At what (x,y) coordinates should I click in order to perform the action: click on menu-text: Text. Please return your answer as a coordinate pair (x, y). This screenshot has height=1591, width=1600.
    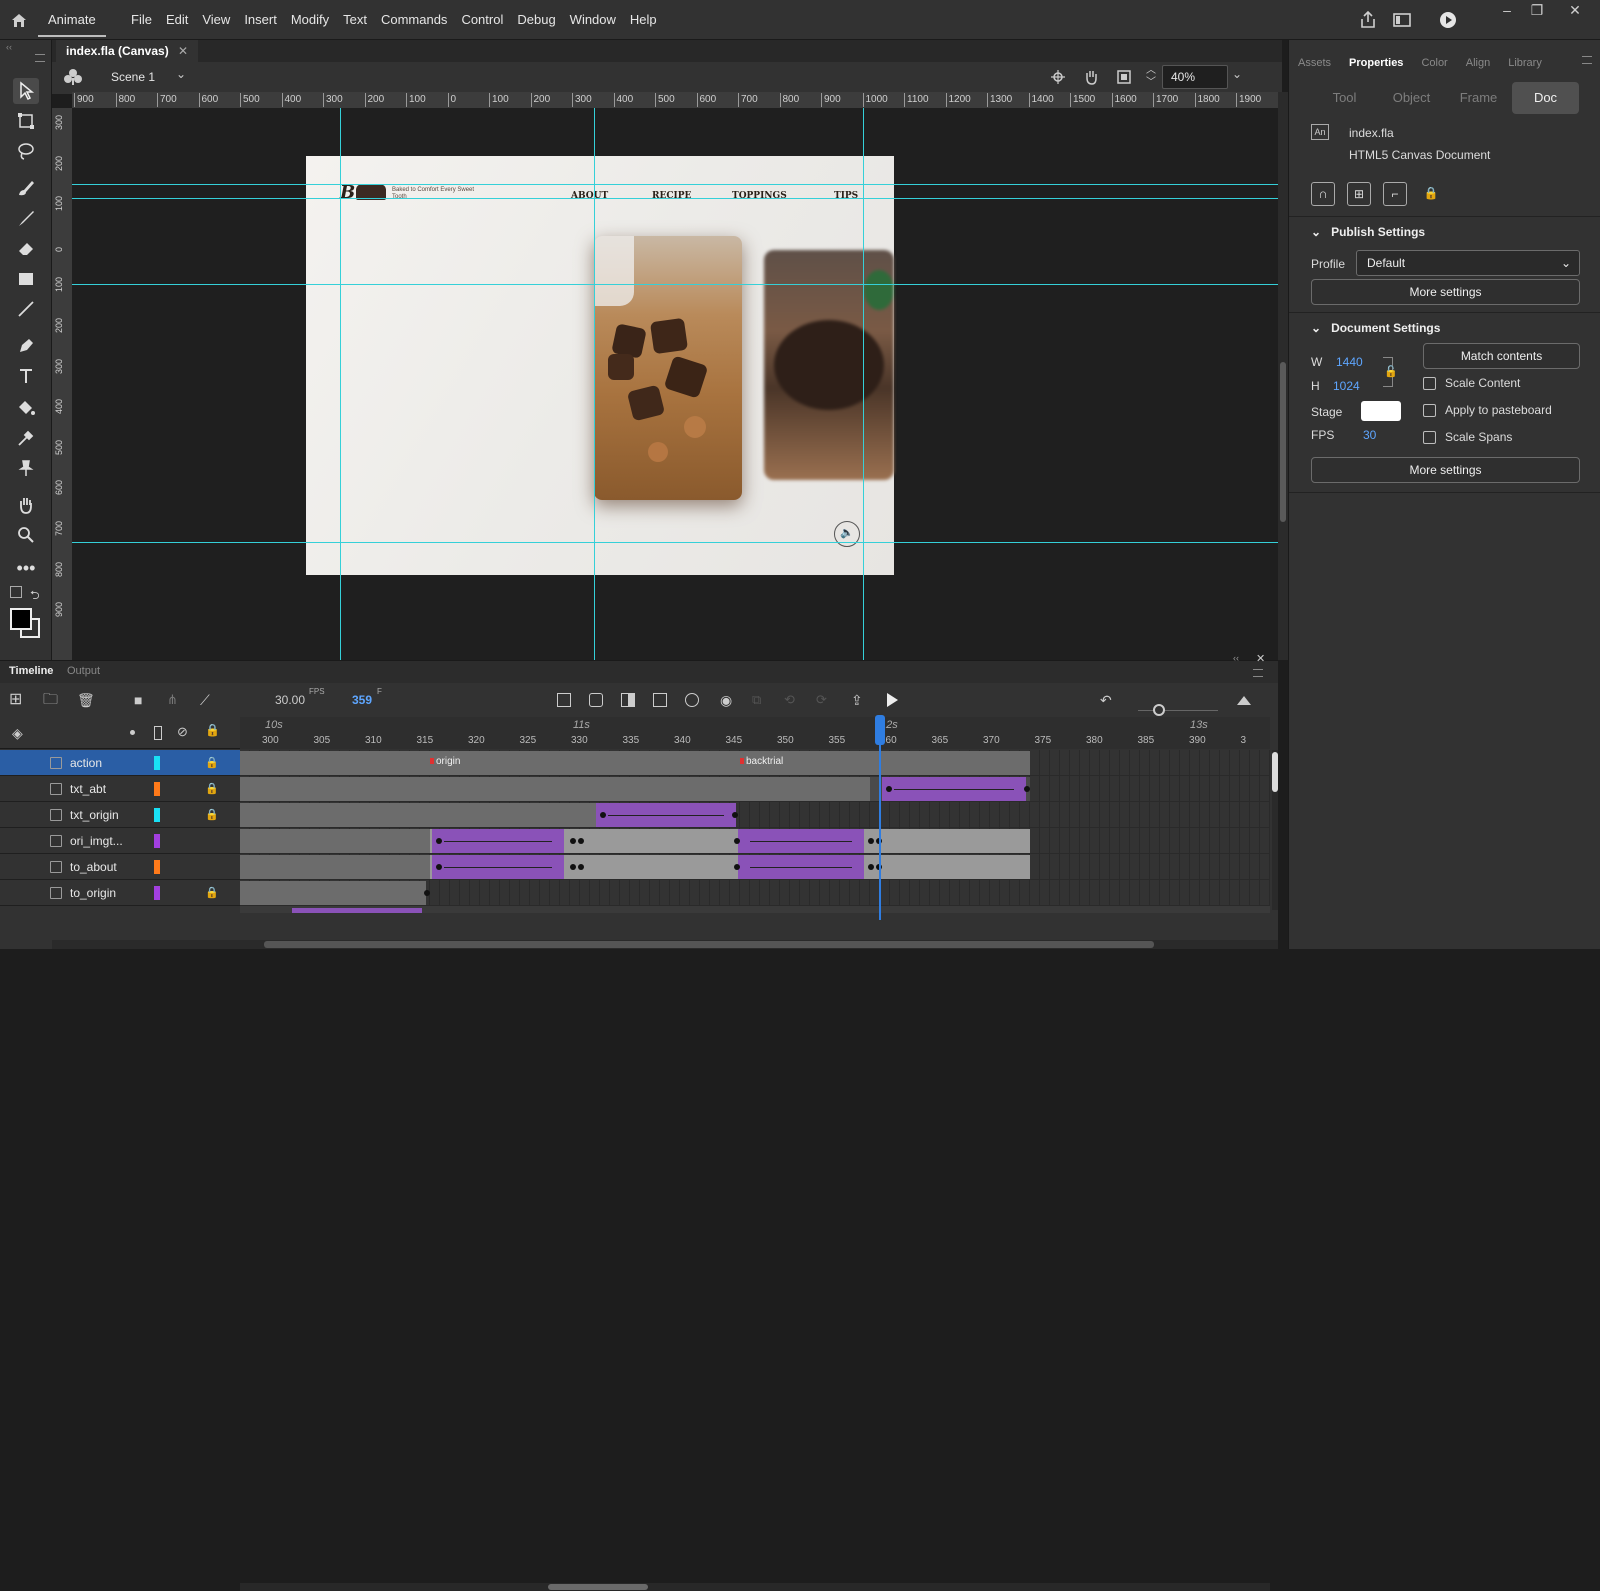
    Looking at the image, I should click on (355, 20).